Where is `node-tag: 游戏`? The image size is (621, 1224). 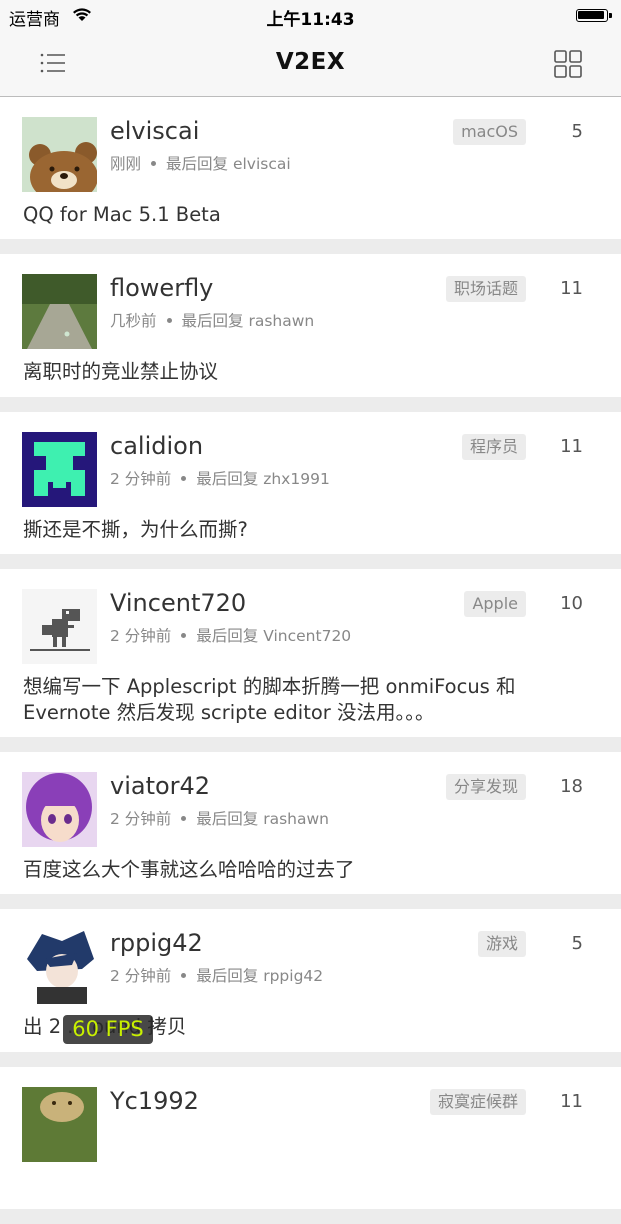 node-tag: 游戏 is located at coordinates (501, 944).